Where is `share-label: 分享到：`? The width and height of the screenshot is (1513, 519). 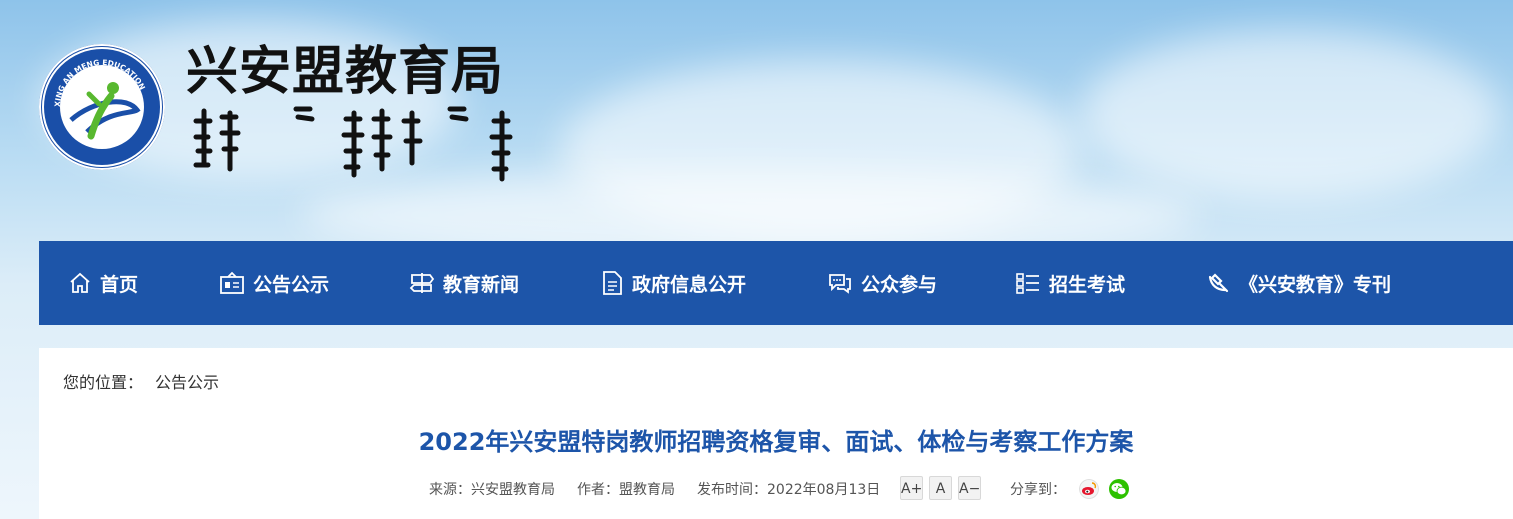
share-label: 分享到： is located at coordinates (1038, 490).